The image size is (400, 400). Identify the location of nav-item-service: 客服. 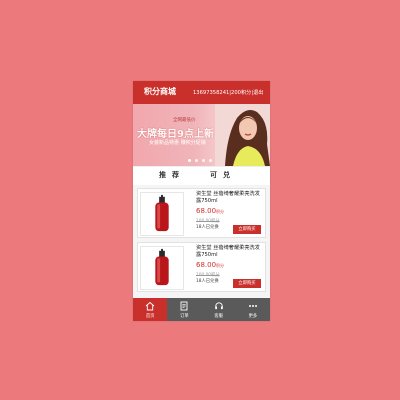
(219, 309).